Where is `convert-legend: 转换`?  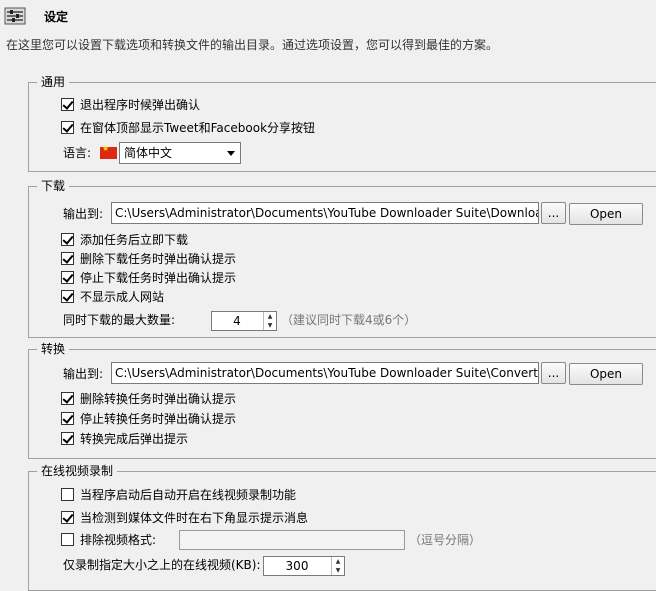
convert-legend: 转换 is located at coordinates (53, 349).